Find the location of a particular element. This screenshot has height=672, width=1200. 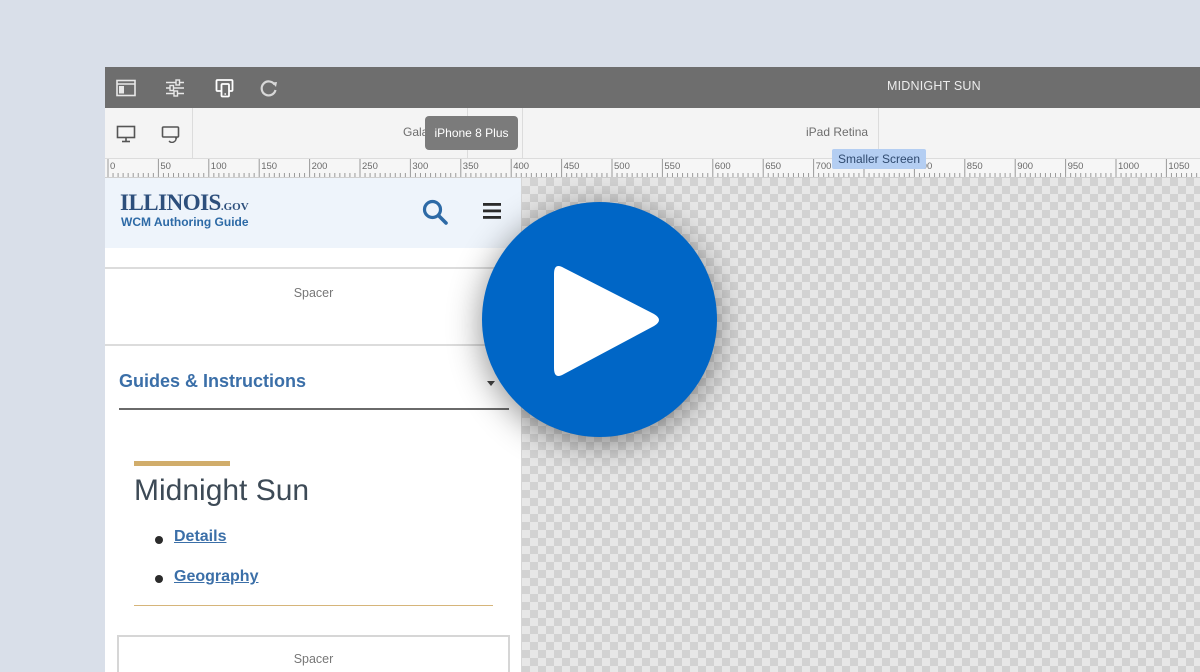

logo-text: ILLINOIS is located at coordinates (170, 202).